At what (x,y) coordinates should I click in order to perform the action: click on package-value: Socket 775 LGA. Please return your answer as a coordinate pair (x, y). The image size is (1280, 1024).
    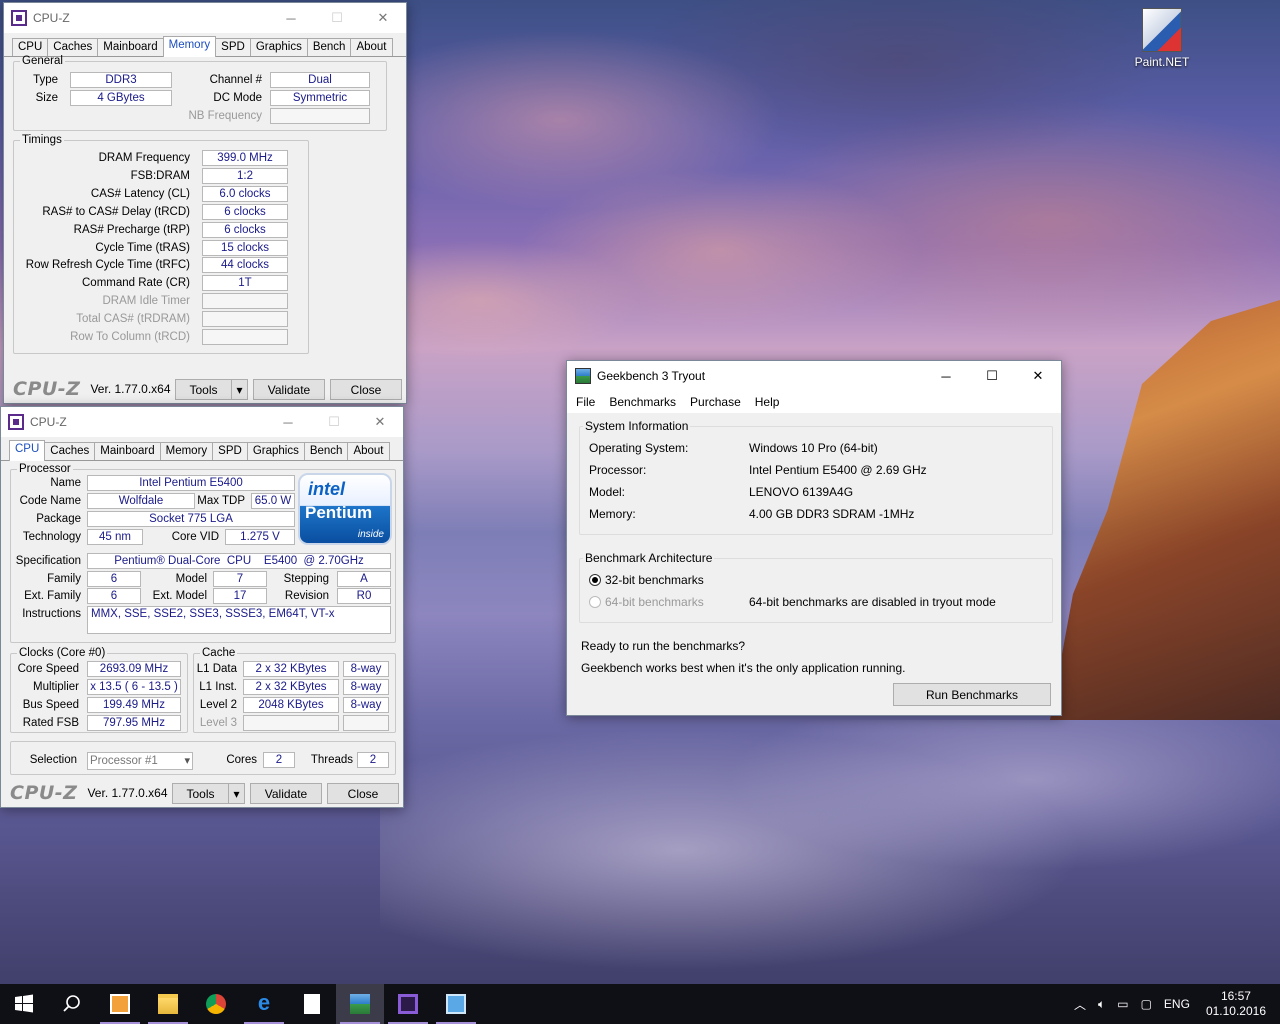
    Looking at the image, I should click on (191, 519).